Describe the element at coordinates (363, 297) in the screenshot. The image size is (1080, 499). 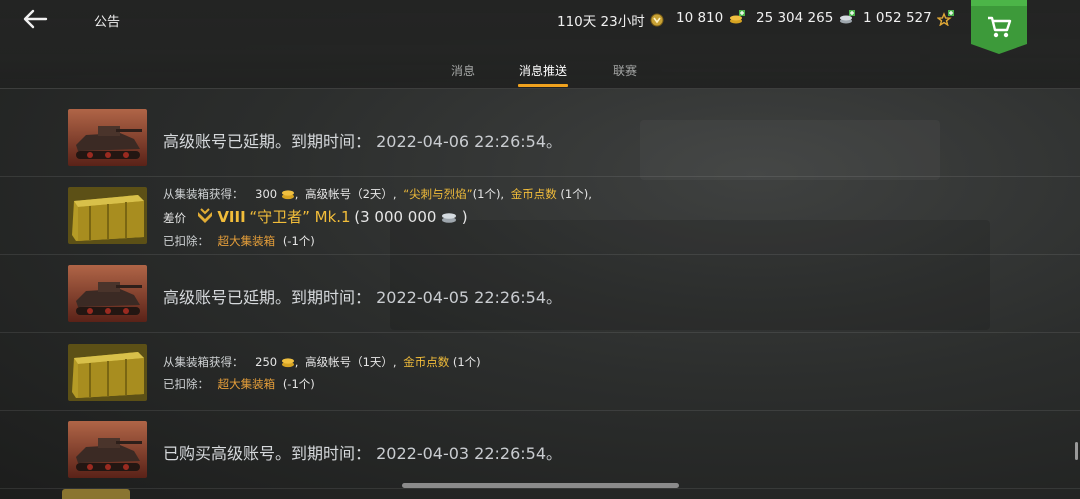
I see `notification-text: 高级账号已延期。到期时间： 2022-04-05 22:26:54。` at that location.